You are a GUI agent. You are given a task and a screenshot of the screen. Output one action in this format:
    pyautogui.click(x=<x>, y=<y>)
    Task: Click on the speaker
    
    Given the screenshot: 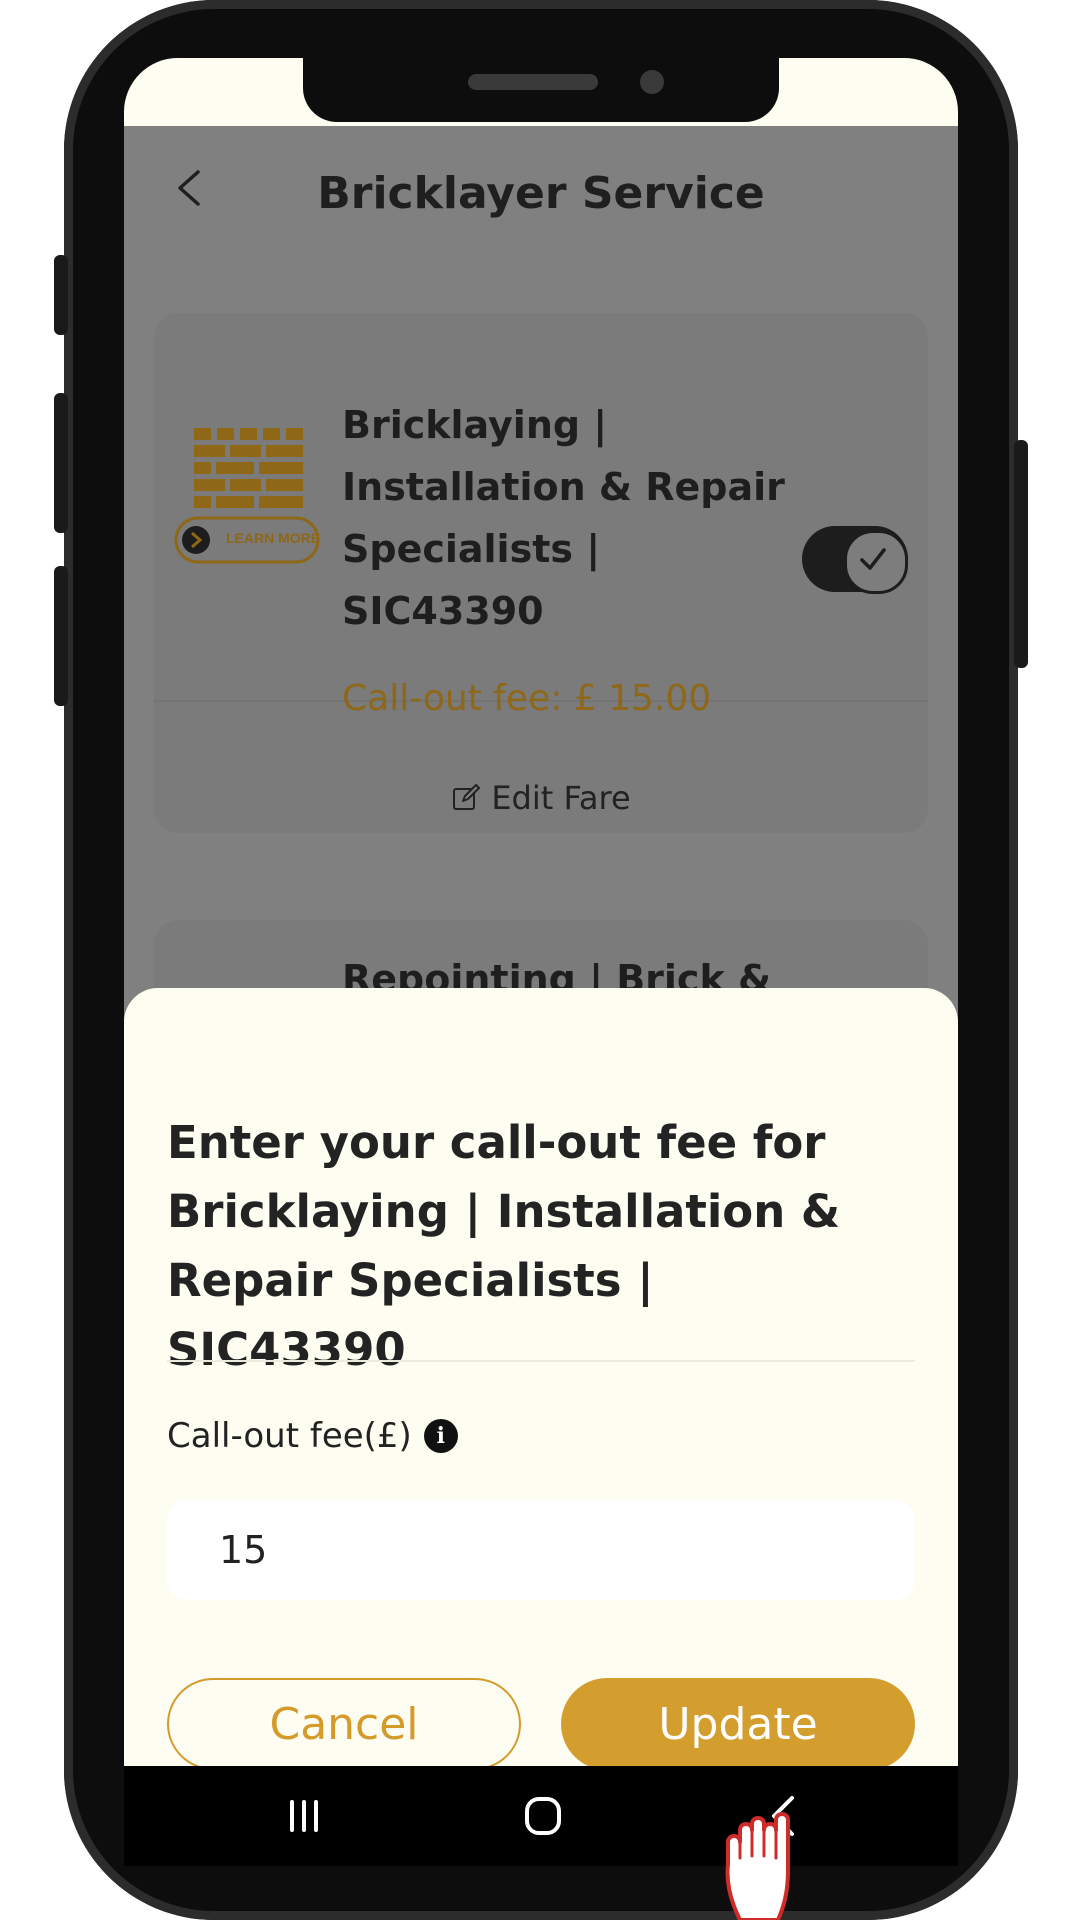 What is the action you would take?
    pyautogui.click(x=533, y=82)
    